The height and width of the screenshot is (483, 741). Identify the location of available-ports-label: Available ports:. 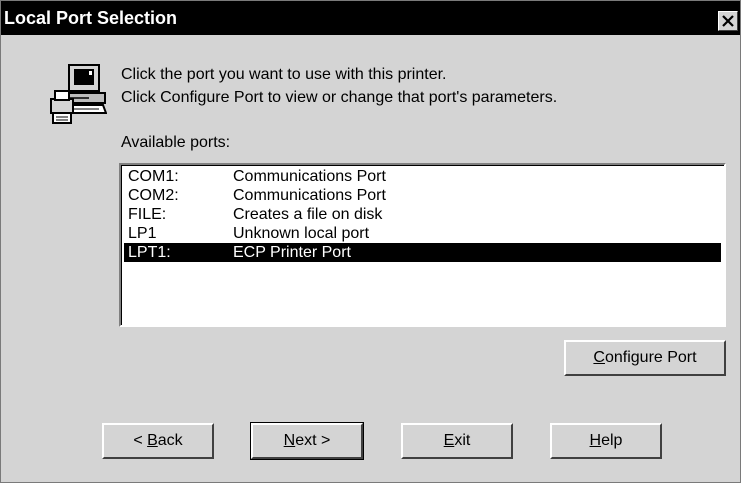
(176, 142).